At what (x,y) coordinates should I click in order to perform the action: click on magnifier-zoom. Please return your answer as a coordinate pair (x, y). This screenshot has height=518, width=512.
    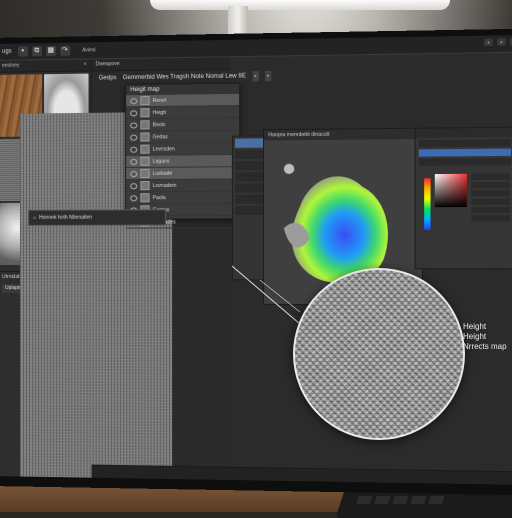
    Looking at the image, I should click on (379, 354).